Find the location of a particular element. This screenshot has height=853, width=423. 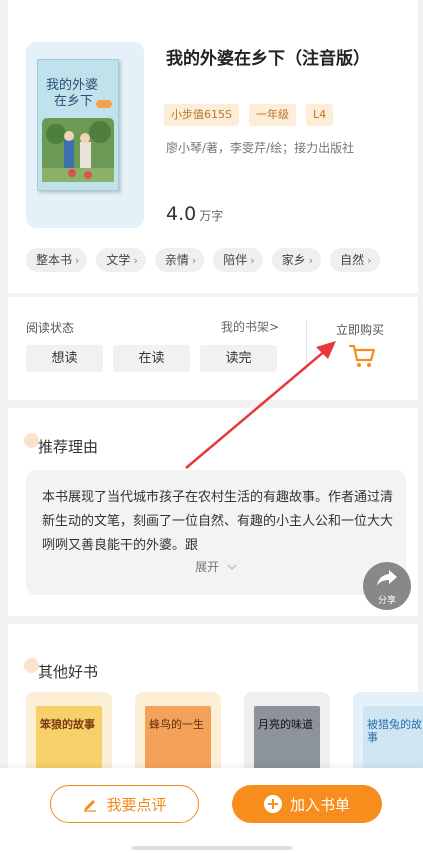

tag-companionship: 陪伴 › is located at coordinates (238, 260).